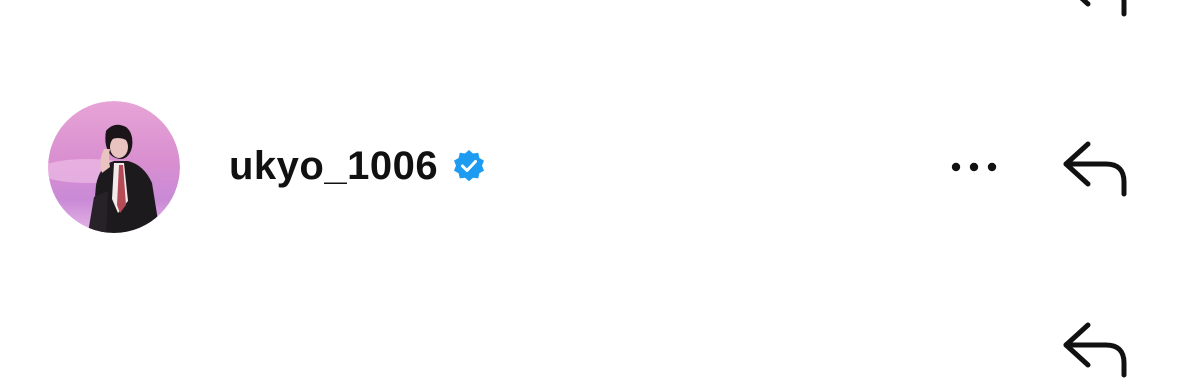  What do you see at coordinates (469, 166) in the screenshot?
I see `verified-badge-icon` at bounding box center [469, 166].